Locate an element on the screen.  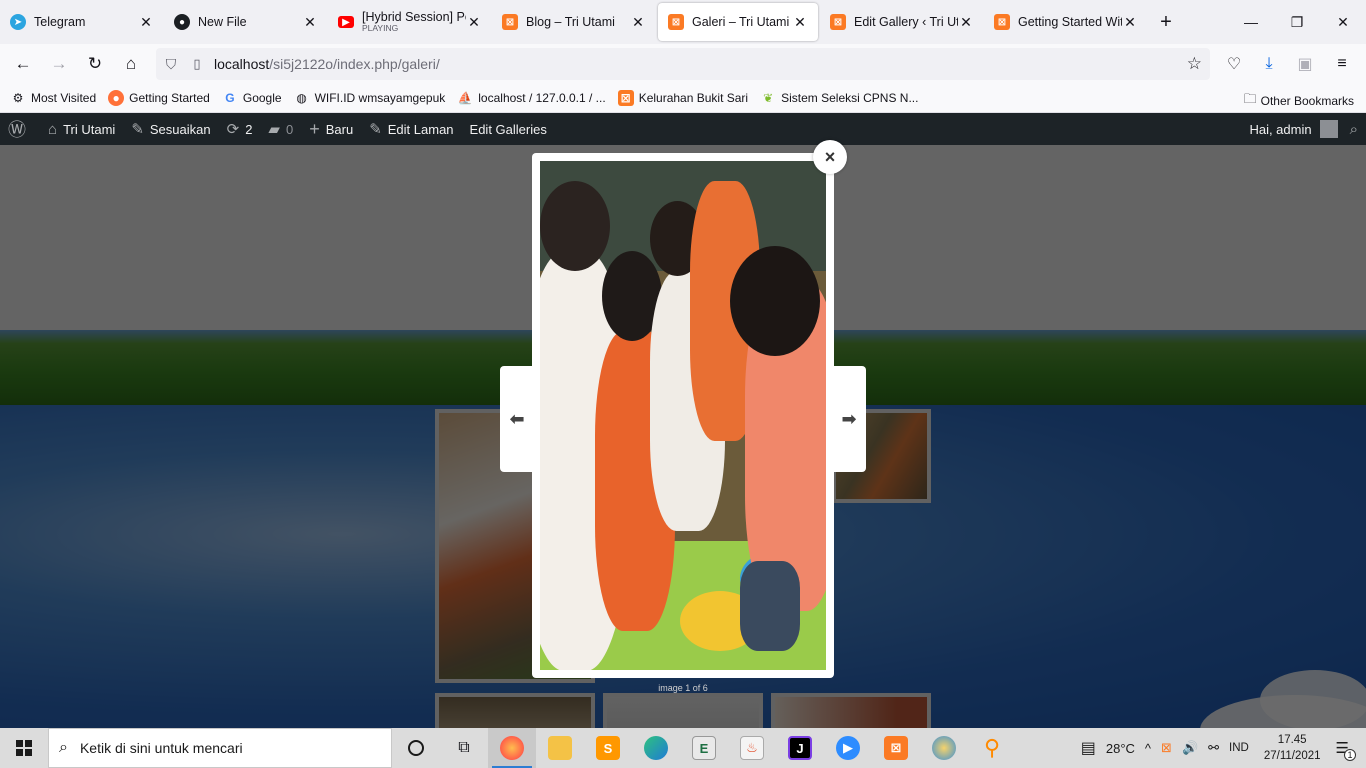
wordpress-logo-button: Ⓦ is located at coordinates (20, 129).